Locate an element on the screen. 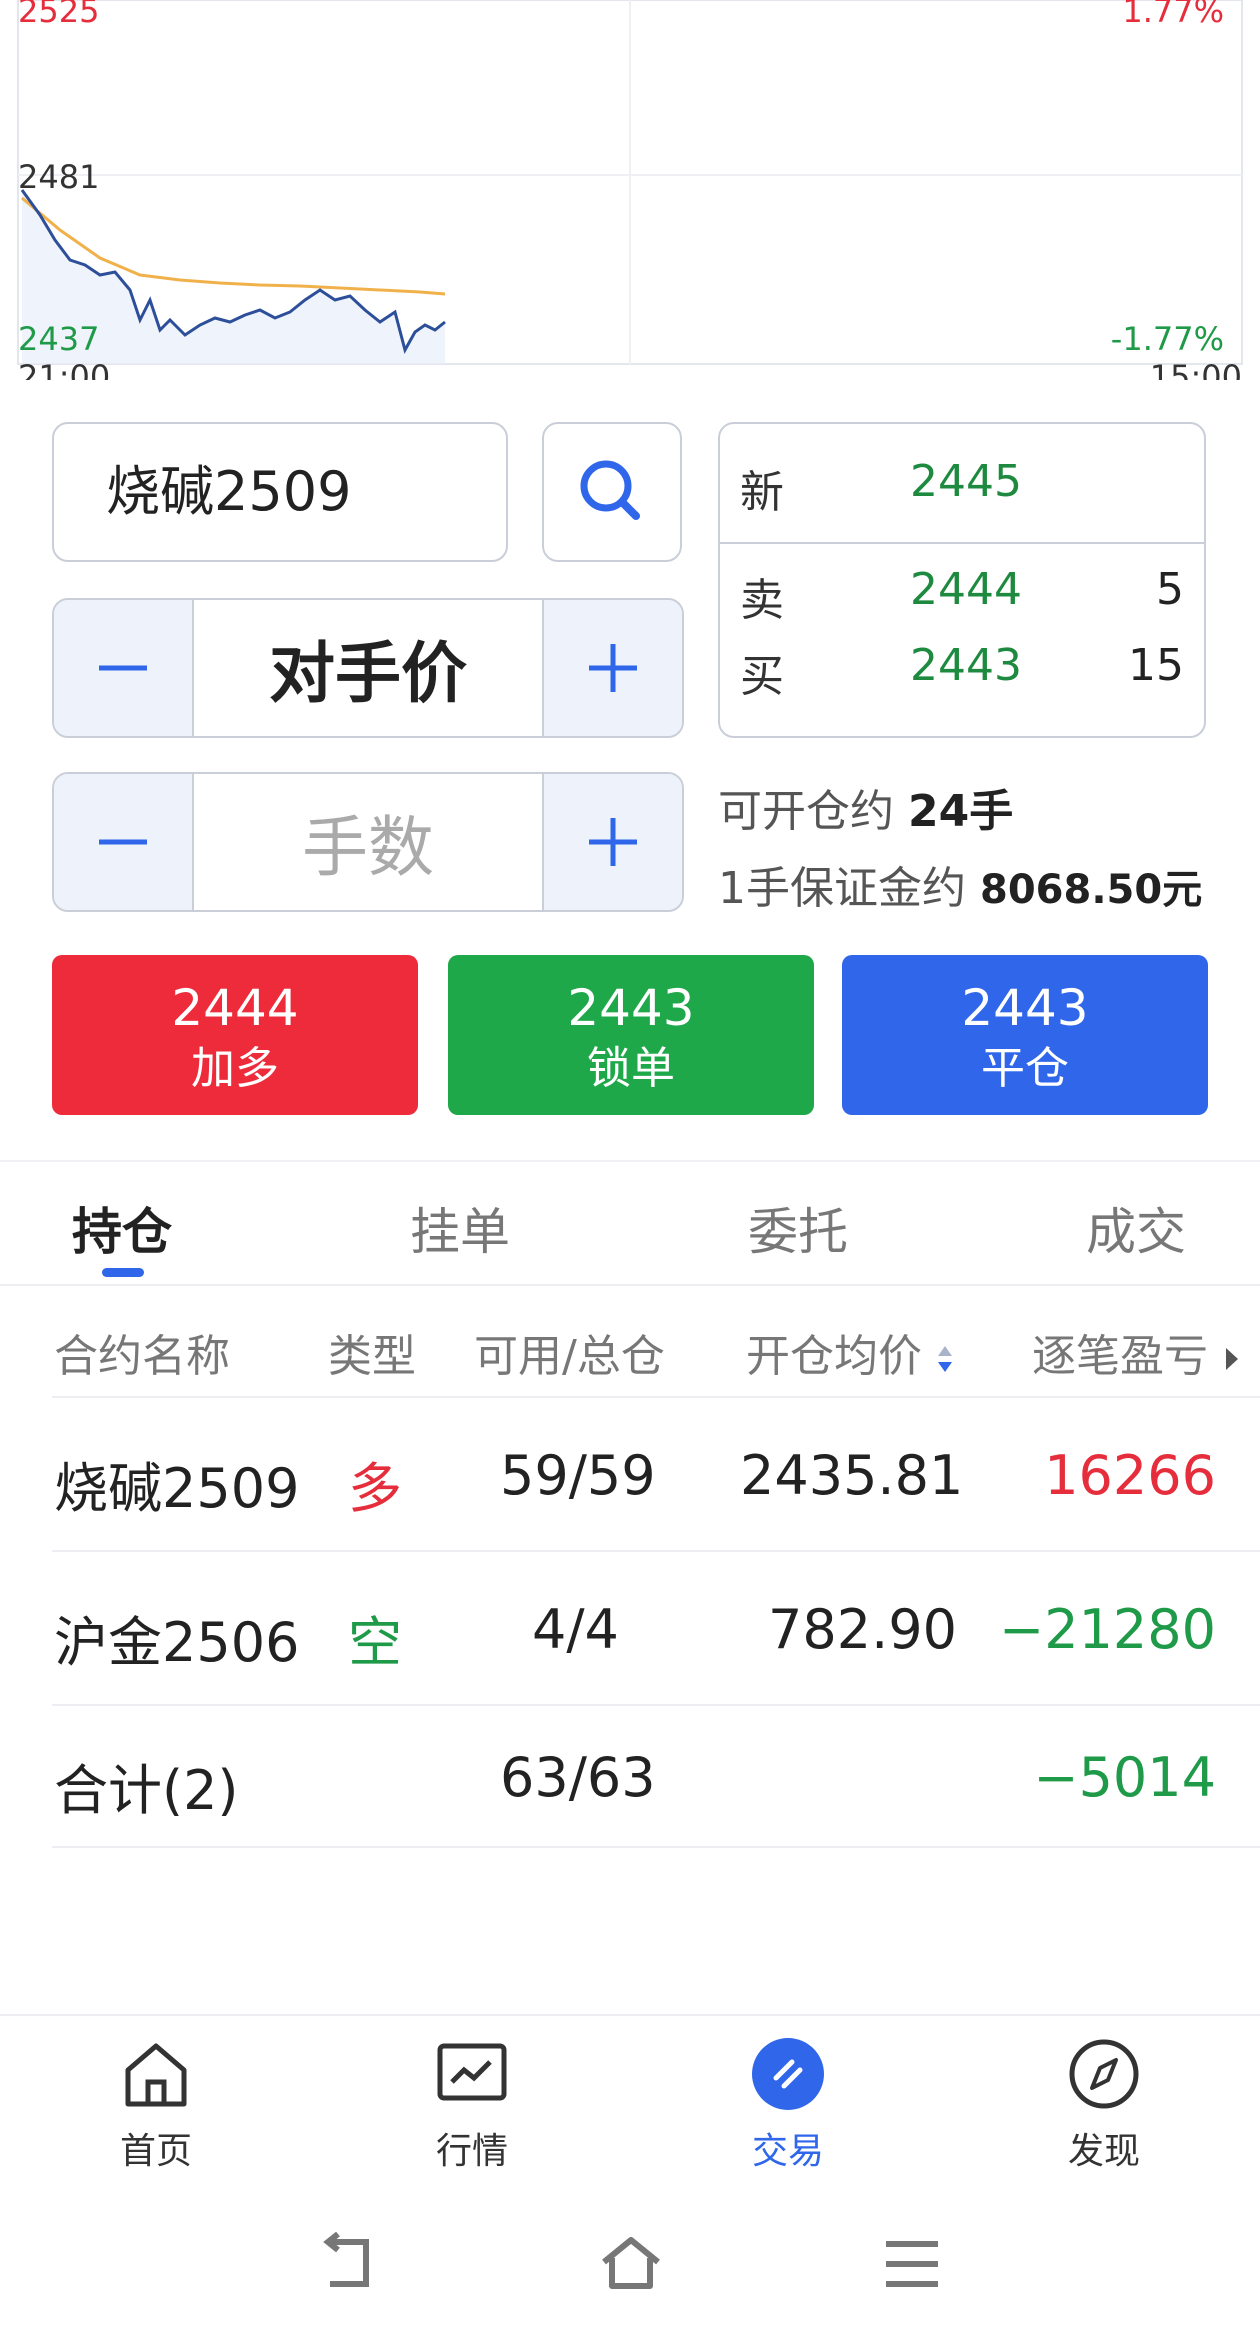 The height and width of the screenshot is (2340, 1260). price-mid-label: 2481 is located at coordinates (58, 177).